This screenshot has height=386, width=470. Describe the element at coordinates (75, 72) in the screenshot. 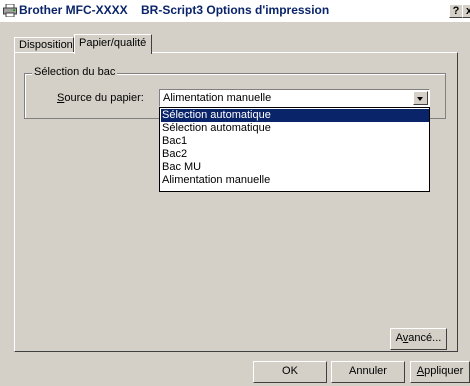

I see `tray-selection-legend: Sélection du bac` at that location.